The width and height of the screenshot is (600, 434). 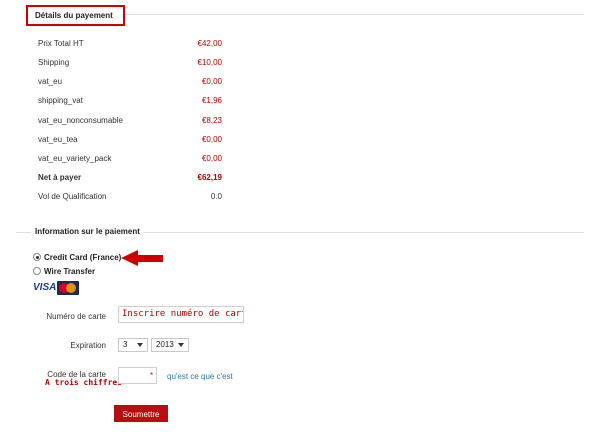 I want to click on row-label-vol-qualification: Vol de Qualification, so click(x=72, y=196).